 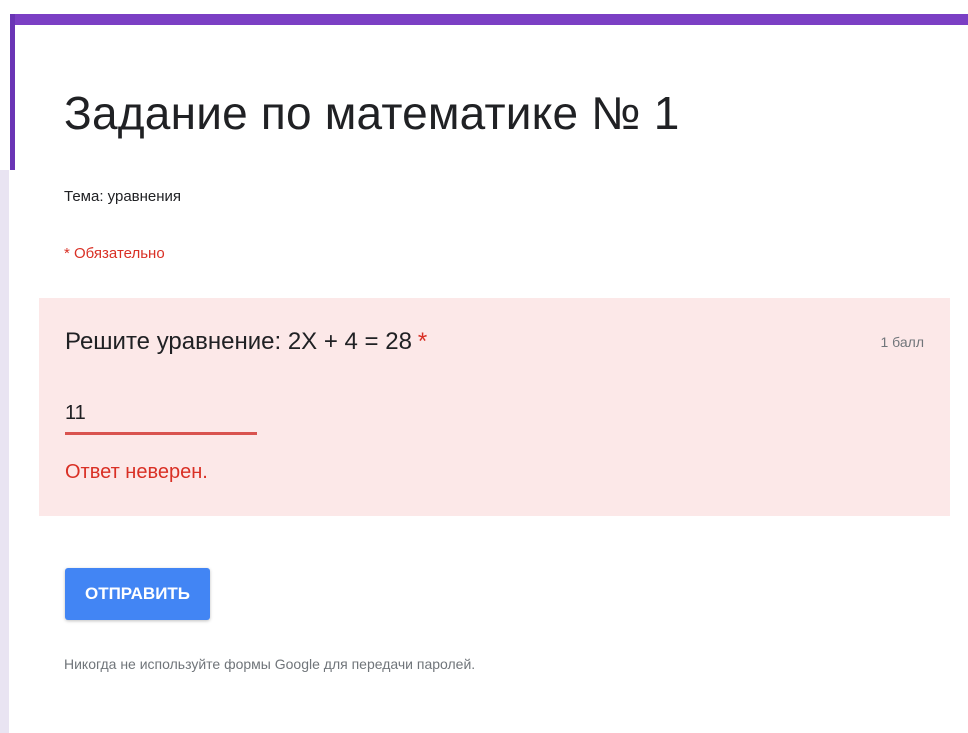 I want to click on page-left-edge, so click(x=4, y=451).